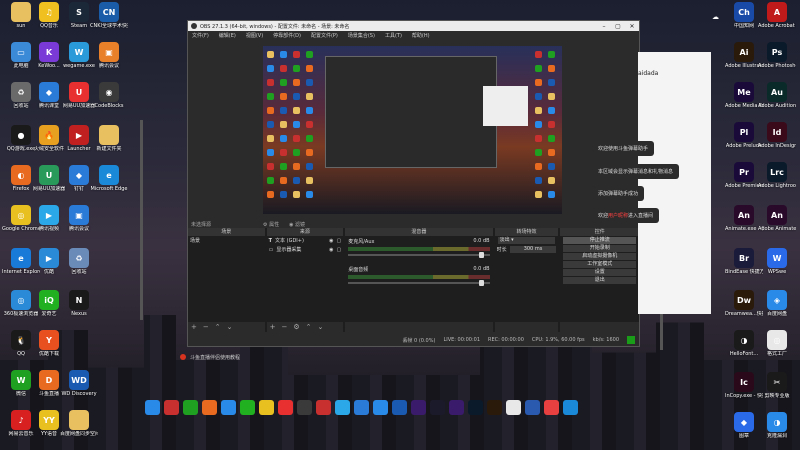  I want to click on filters-button: ◉ 滤镜, so click(297, 224).